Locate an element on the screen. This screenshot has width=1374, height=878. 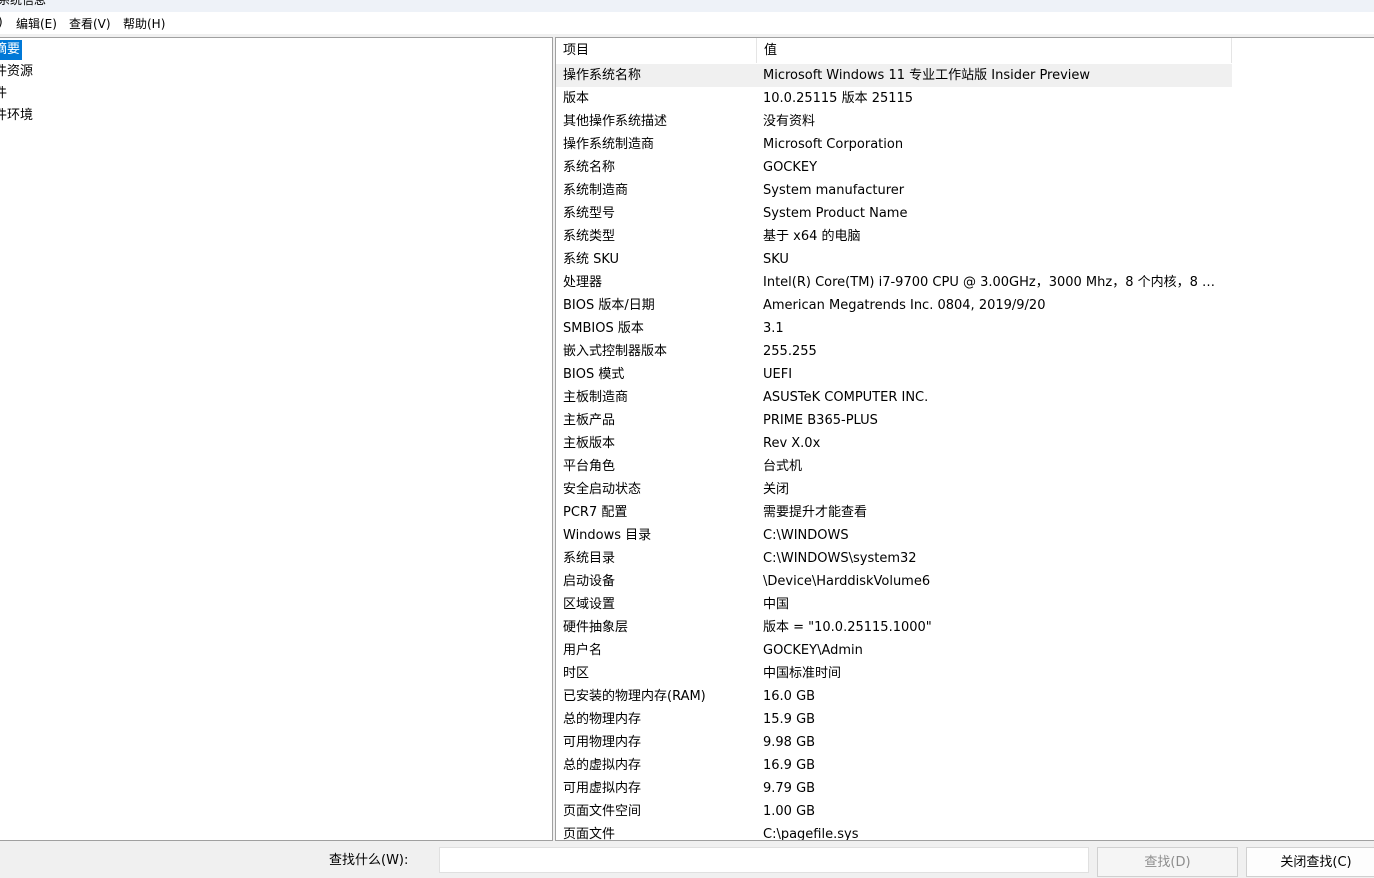
table-row: Windows 目录 C:\WINDOWS is located at coordinates (894, 535).